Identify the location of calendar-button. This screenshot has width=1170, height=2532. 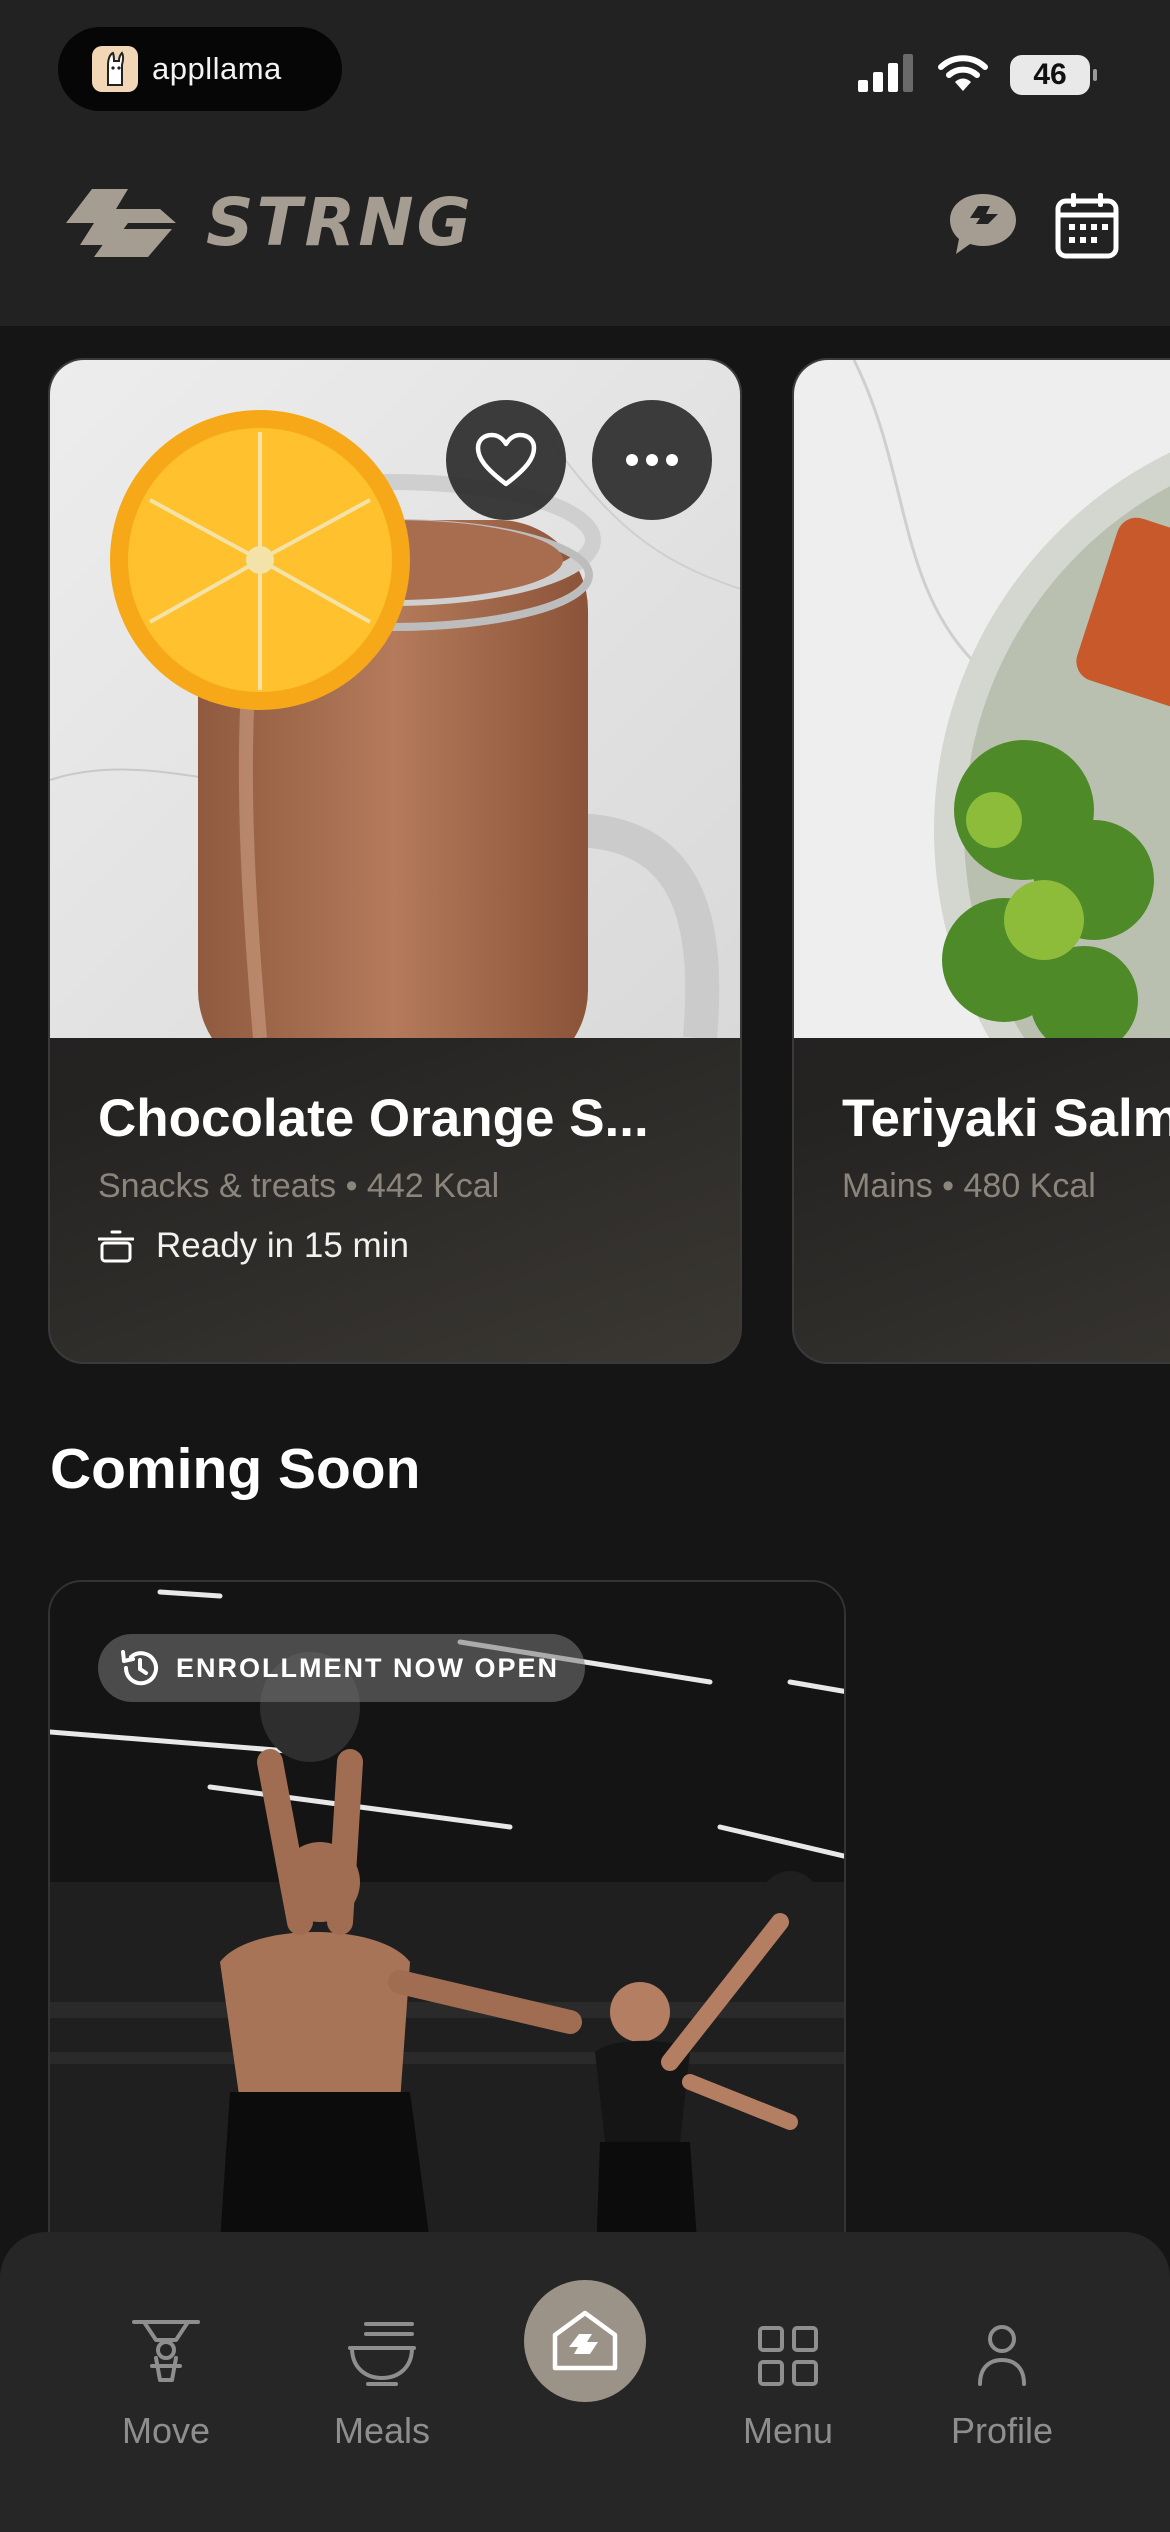
(1087, 225).